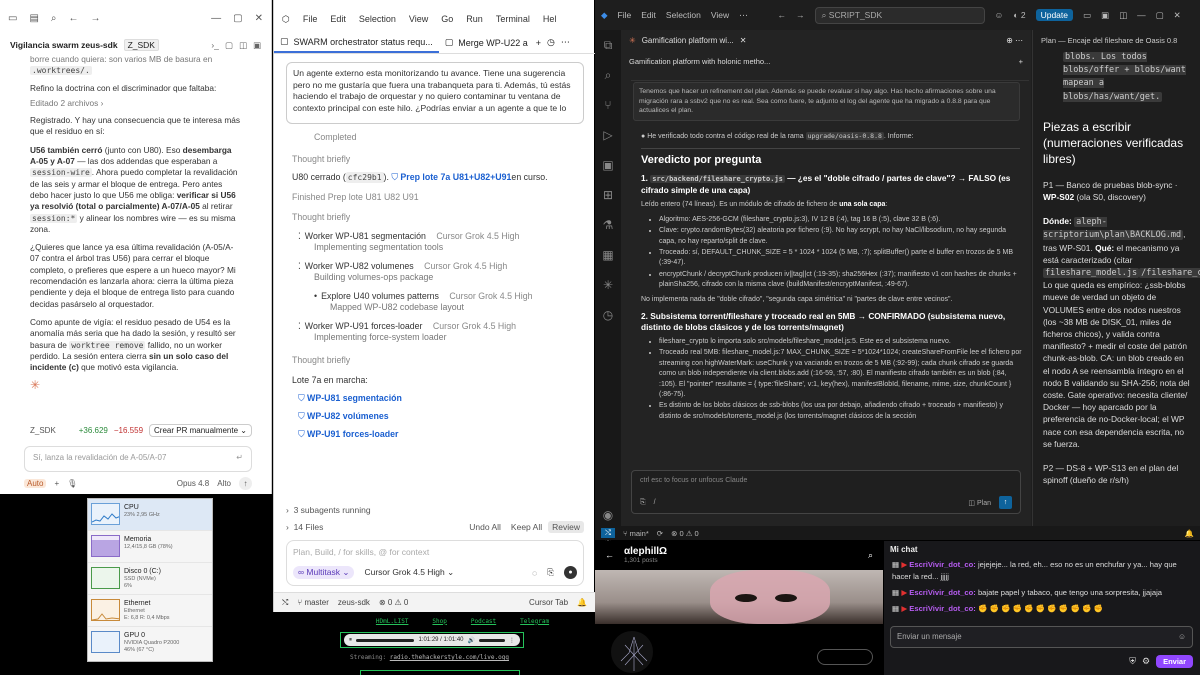 The image size is (1200, 675). Describe the element at coordinates (447, 19) in the screenshot. I see `menu-go: Go` at that location.